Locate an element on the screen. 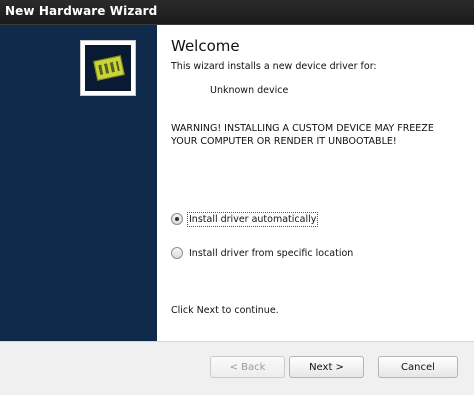 This screenshot has width=474, height=395. radio-button-unselected is located at coordinates (177, 253).